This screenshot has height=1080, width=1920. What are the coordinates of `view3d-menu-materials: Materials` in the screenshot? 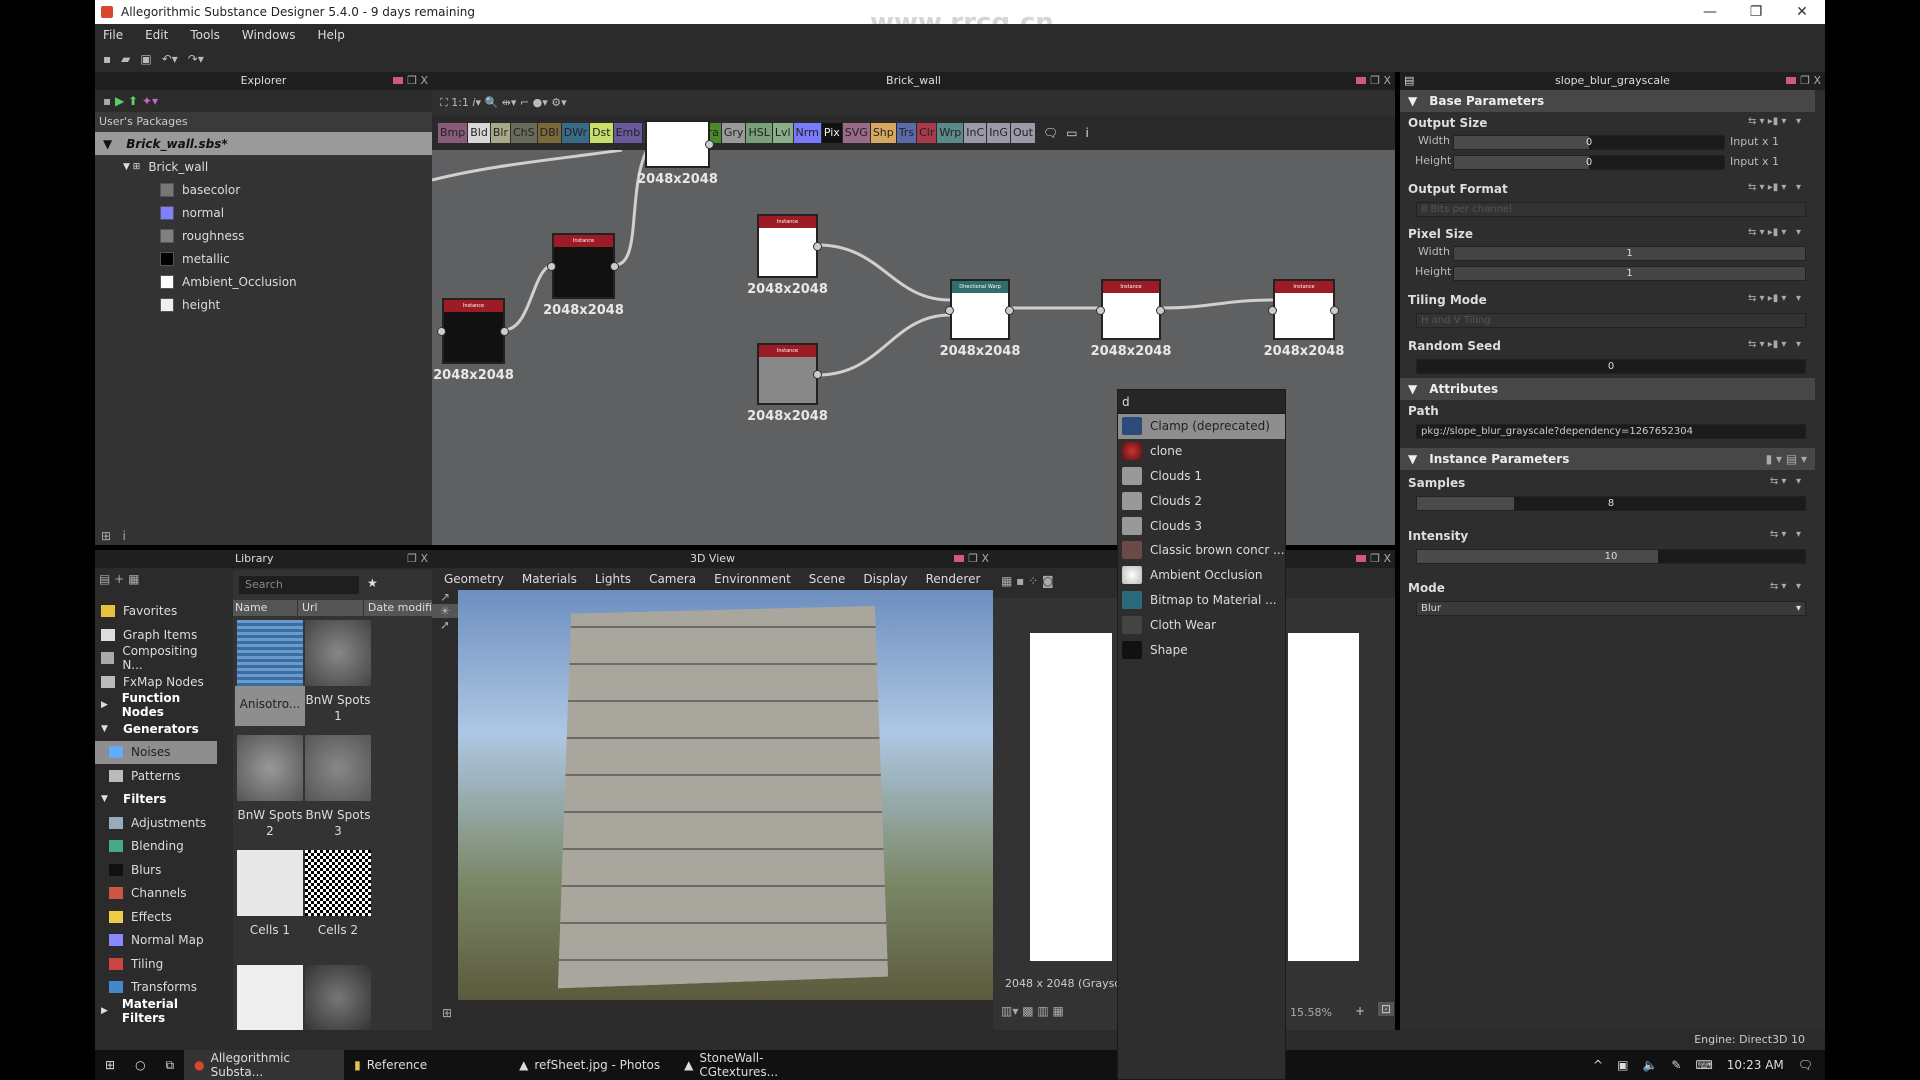 It's located at (549, 579).